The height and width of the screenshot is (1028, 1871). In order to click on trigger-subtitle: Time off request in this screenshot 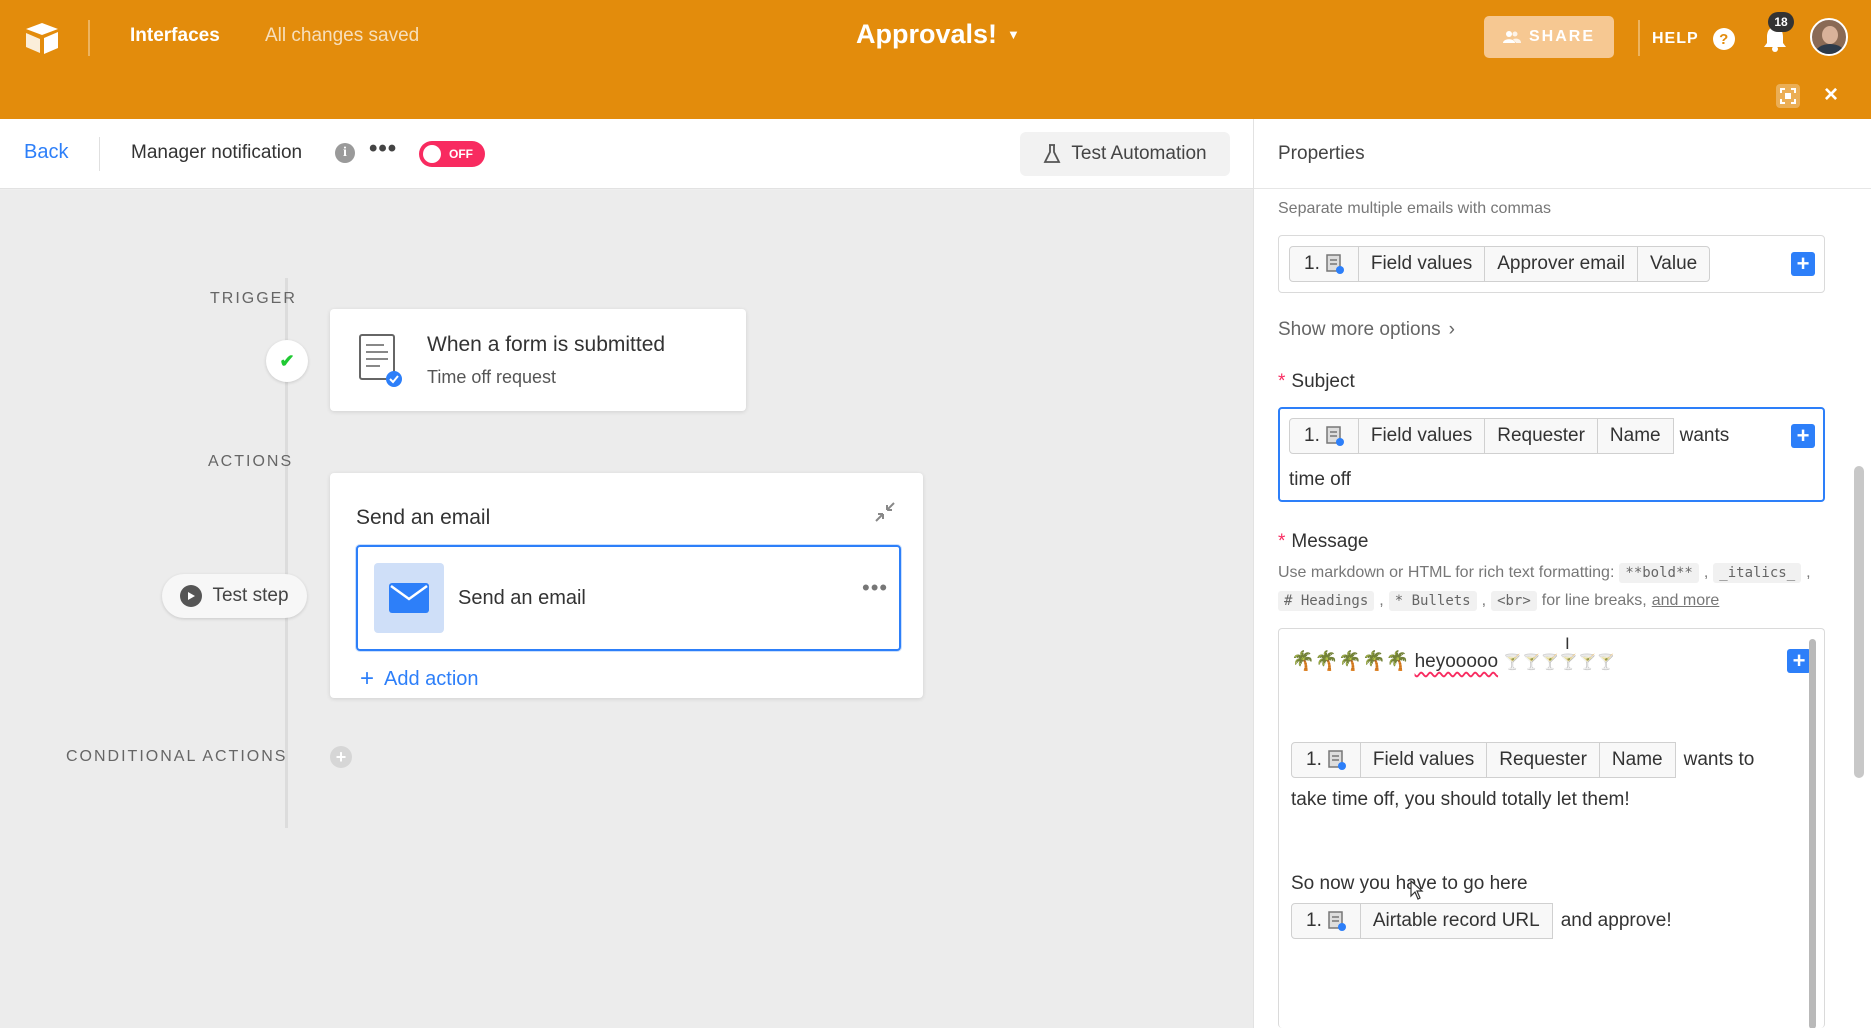, I will do `click(492, 377)`.